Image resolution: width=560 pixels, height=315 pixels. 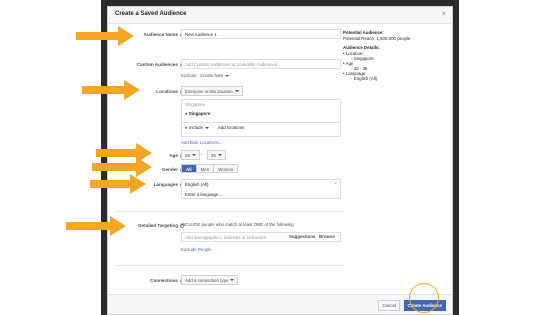 I want to click on age-min-select: 25, so click(x=190, y=155).